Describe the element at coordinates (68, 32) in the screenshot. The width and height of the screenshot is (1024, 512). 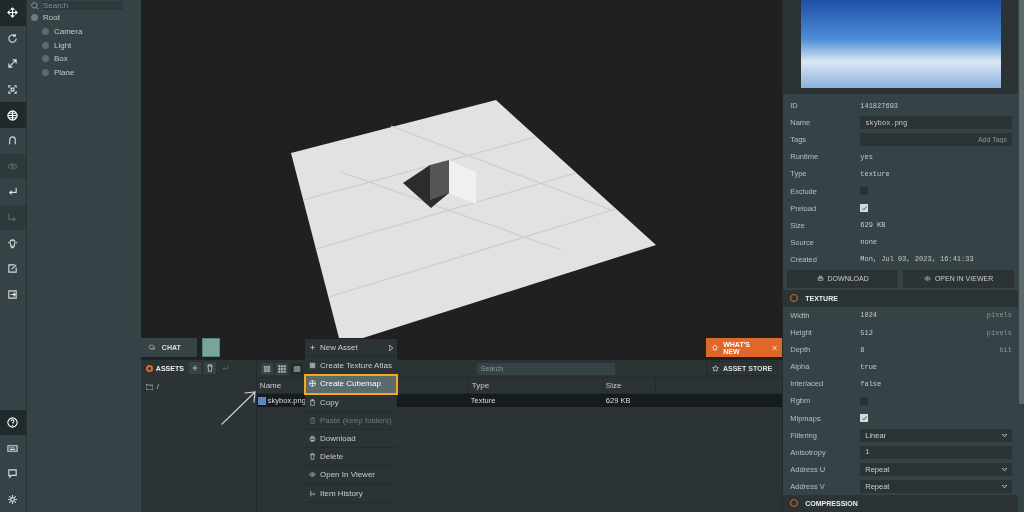
I see `tree-item: Camera` at that location.